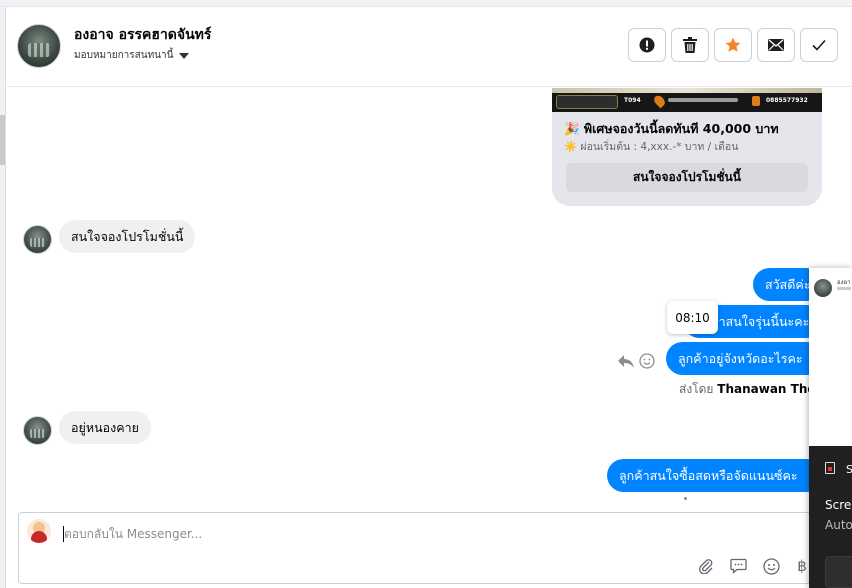 Image resolution: width=852 pixels, height=588 pixels. Describe the element at coordinates (706, 566) in the screenshot. I see `paperclip-icon` at that location.